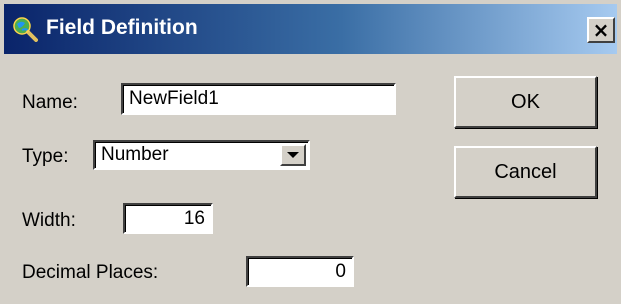 The image size is (621, 304). I want to click on type-label: Type:, so click(45, 156).